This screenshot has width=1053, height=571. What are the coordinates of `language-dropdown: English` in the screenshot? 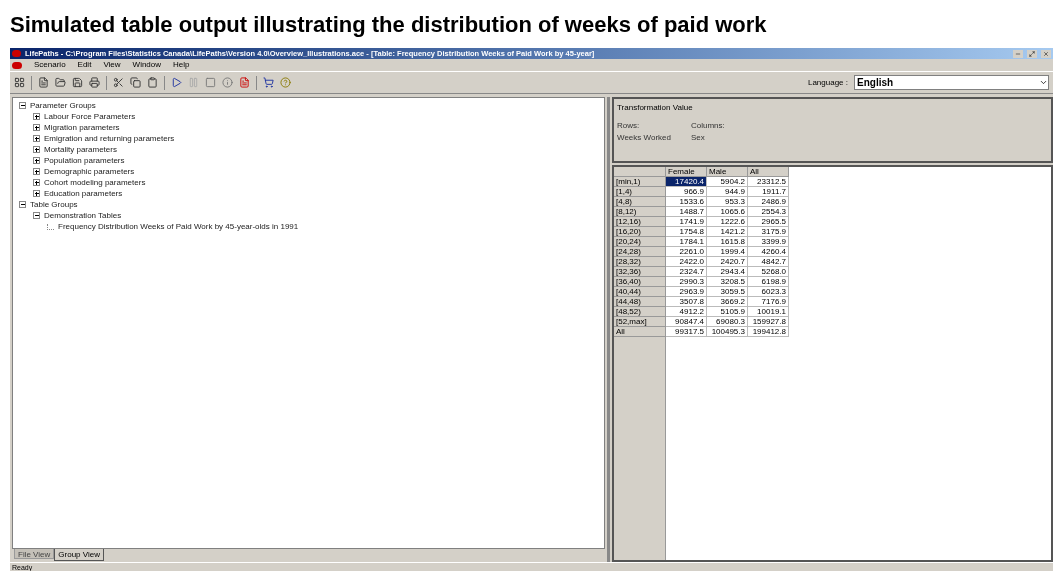 It's located at (951, 82).